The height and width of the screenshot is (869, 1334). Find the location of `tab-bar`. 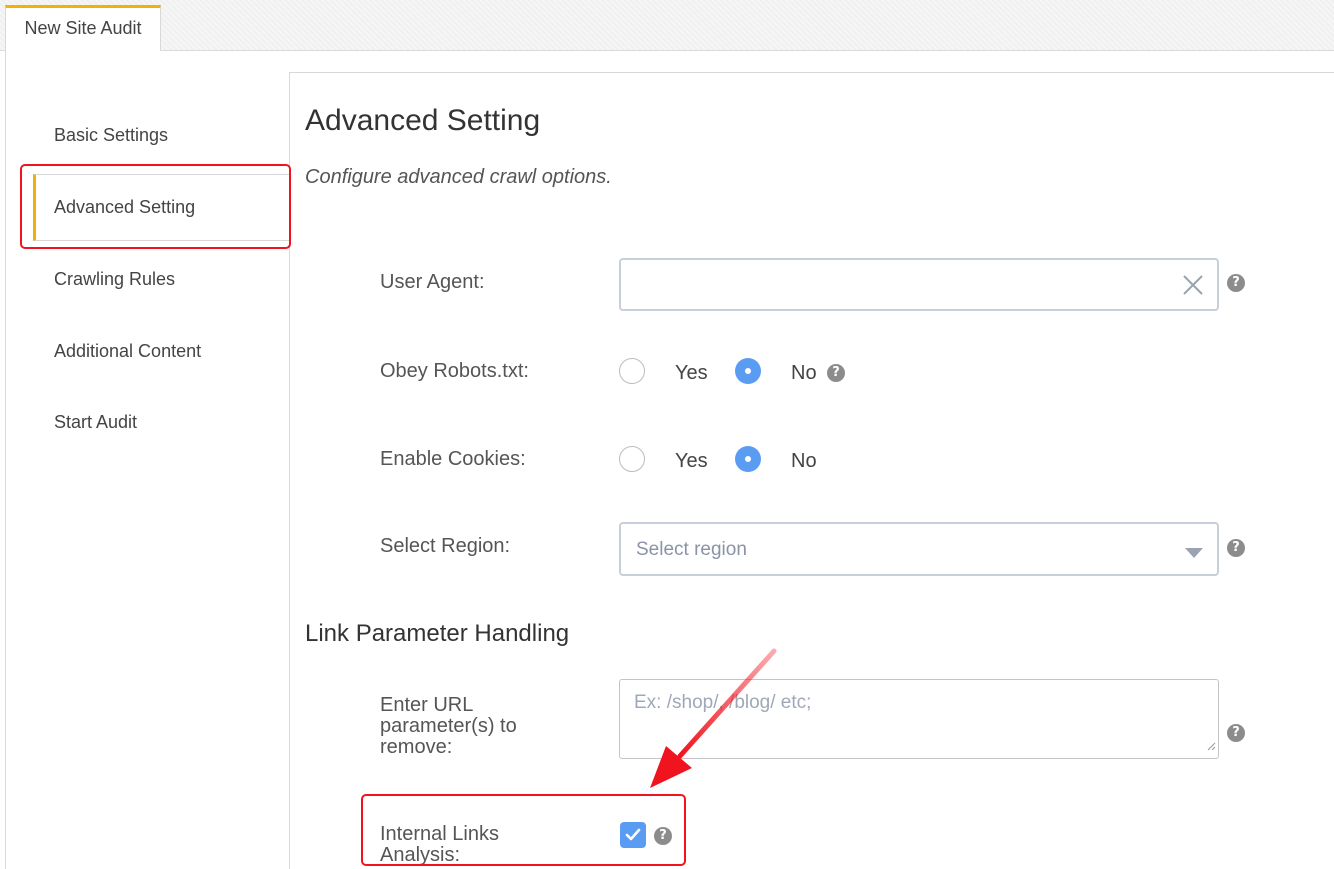

tab-bar is located at coordinates (667, 25).